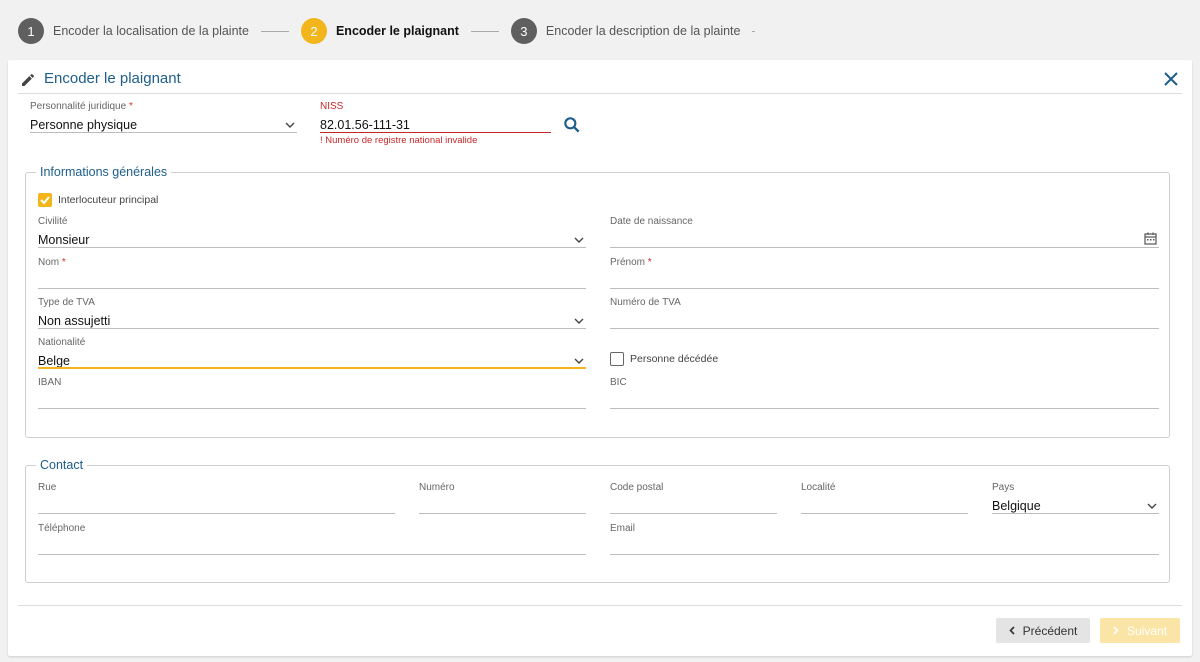 Image resolution: width=1200 pixels, height=662 pixels. I want to click on previous-button-label: Précédent, so click(1050, 630).